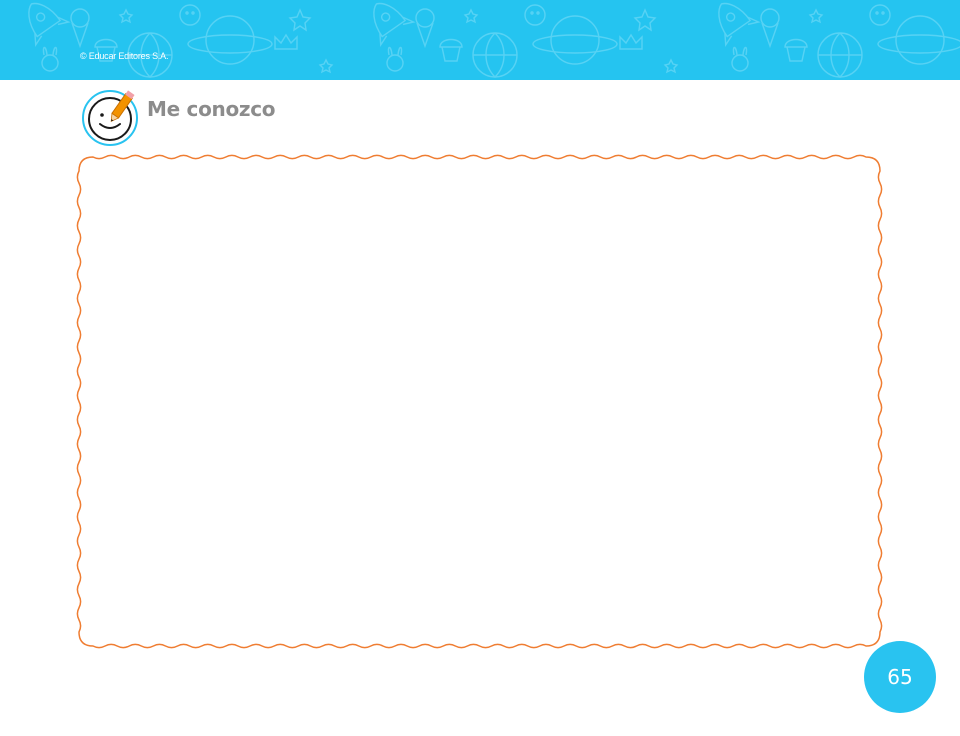 The width and height of the screenshot is (960, 736). I want to click on copyright-notice: © Educar Editores S.A., so click(124, 56).